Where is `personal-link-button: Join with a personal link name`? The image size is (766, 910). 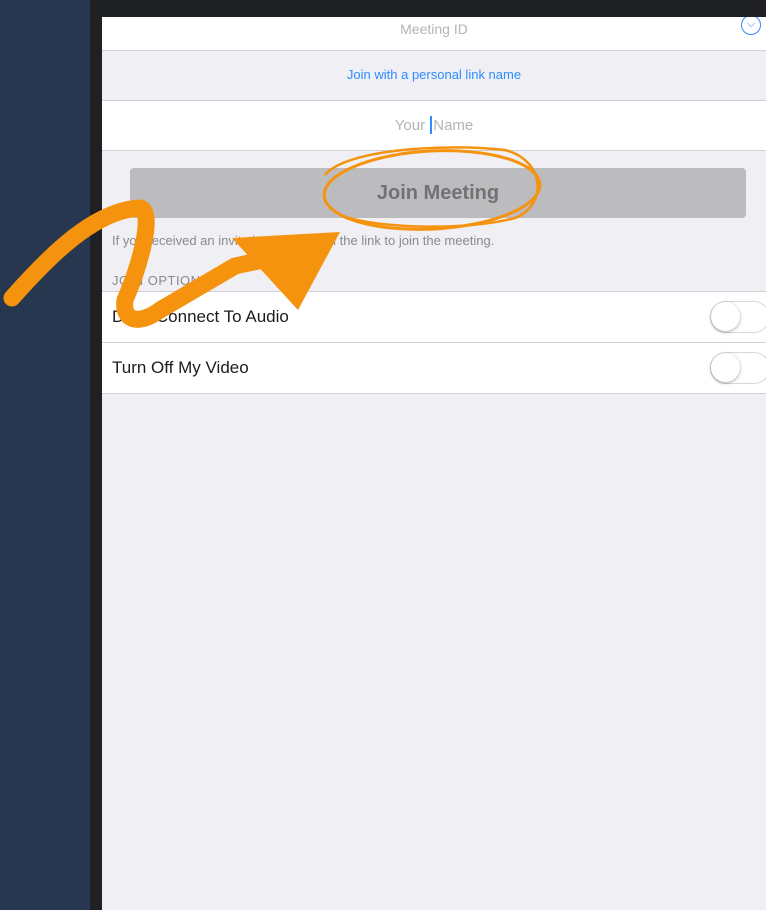 personal-link-button: Join with a personal link name is located at coordinates (434, 76).